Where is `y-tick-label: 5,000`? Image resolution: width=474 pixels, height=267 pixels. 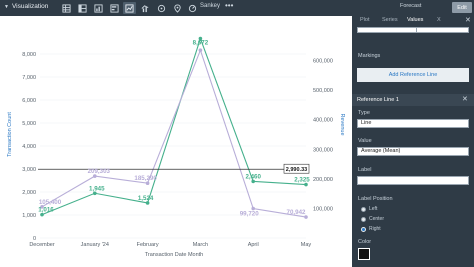 y-tick-label: 5,000 is located at coordinates (29, 124).